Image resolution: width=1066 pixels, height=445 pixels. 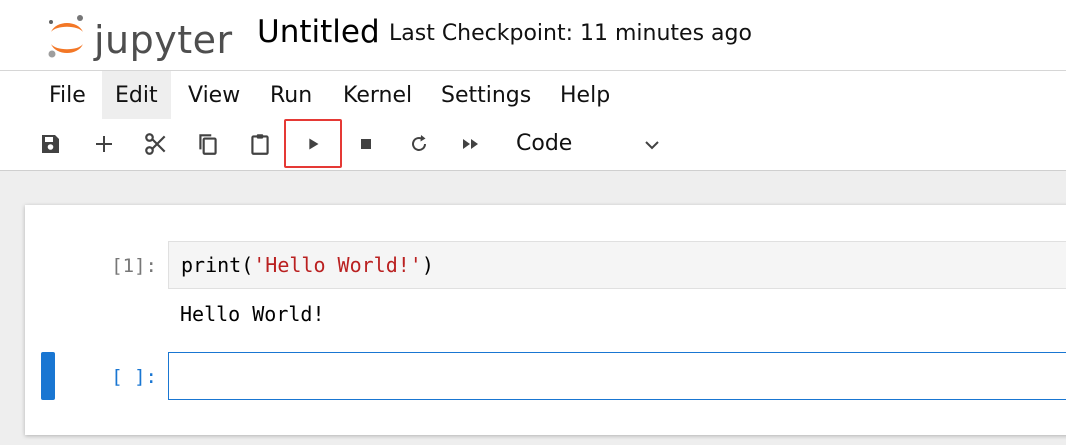 I want to click on menu-kernel: Kernel, so click(x=377, y=95).